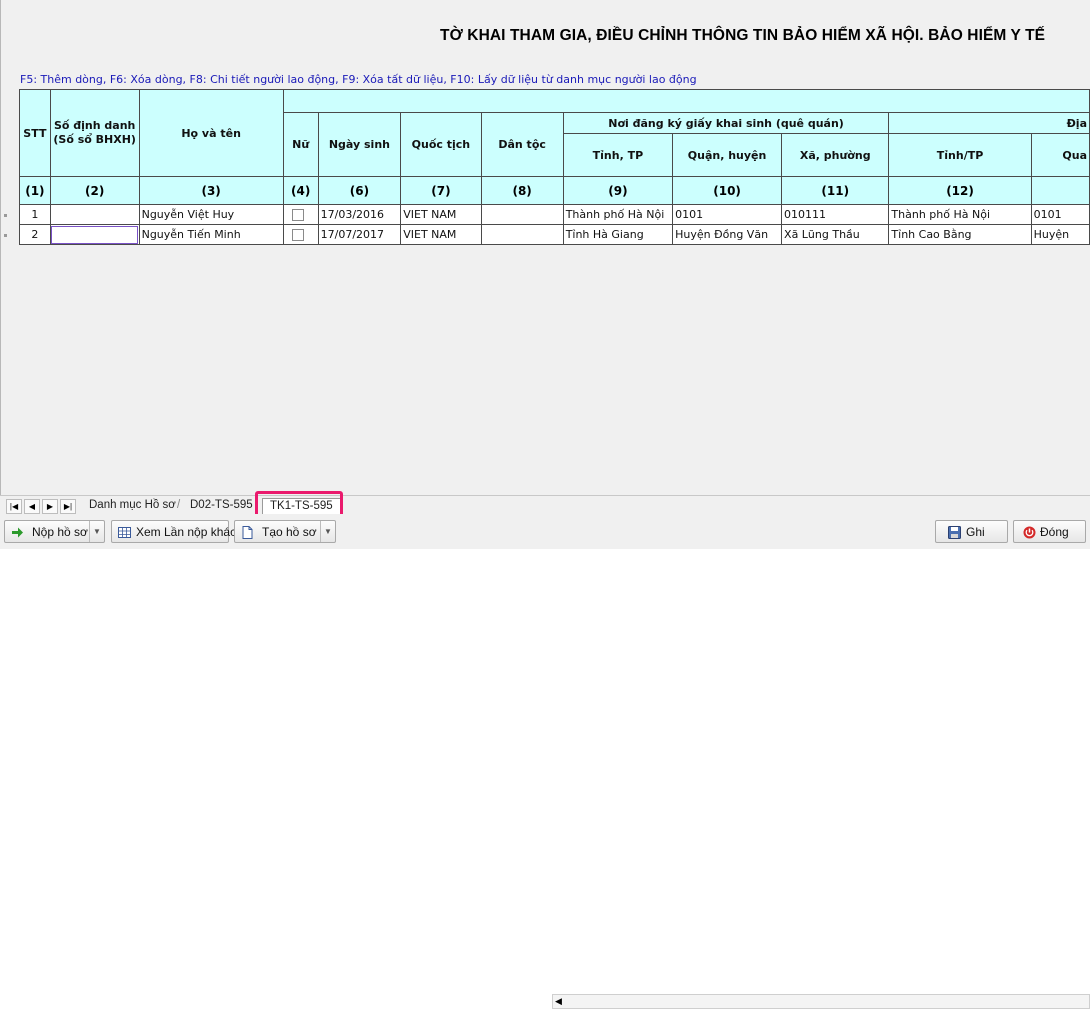  What do you see at coordinates (50, 506) in the screenshot?
I see `next-icon: ▶` at bounding box center [50, 506].